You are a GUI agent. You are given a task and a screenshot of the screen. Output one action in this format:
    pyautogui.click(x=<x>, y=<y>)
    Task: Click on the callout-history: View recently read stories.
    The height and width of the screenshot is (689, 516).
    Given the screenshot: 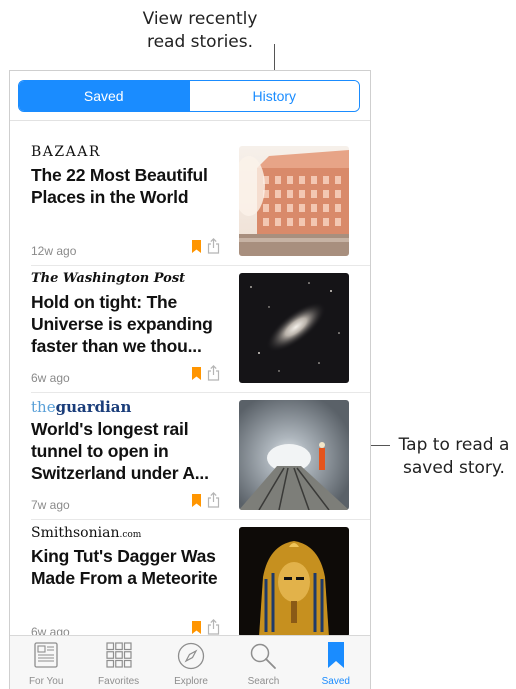 What is the action you would take?
    pyautogui.click(x=200, y=31)
    